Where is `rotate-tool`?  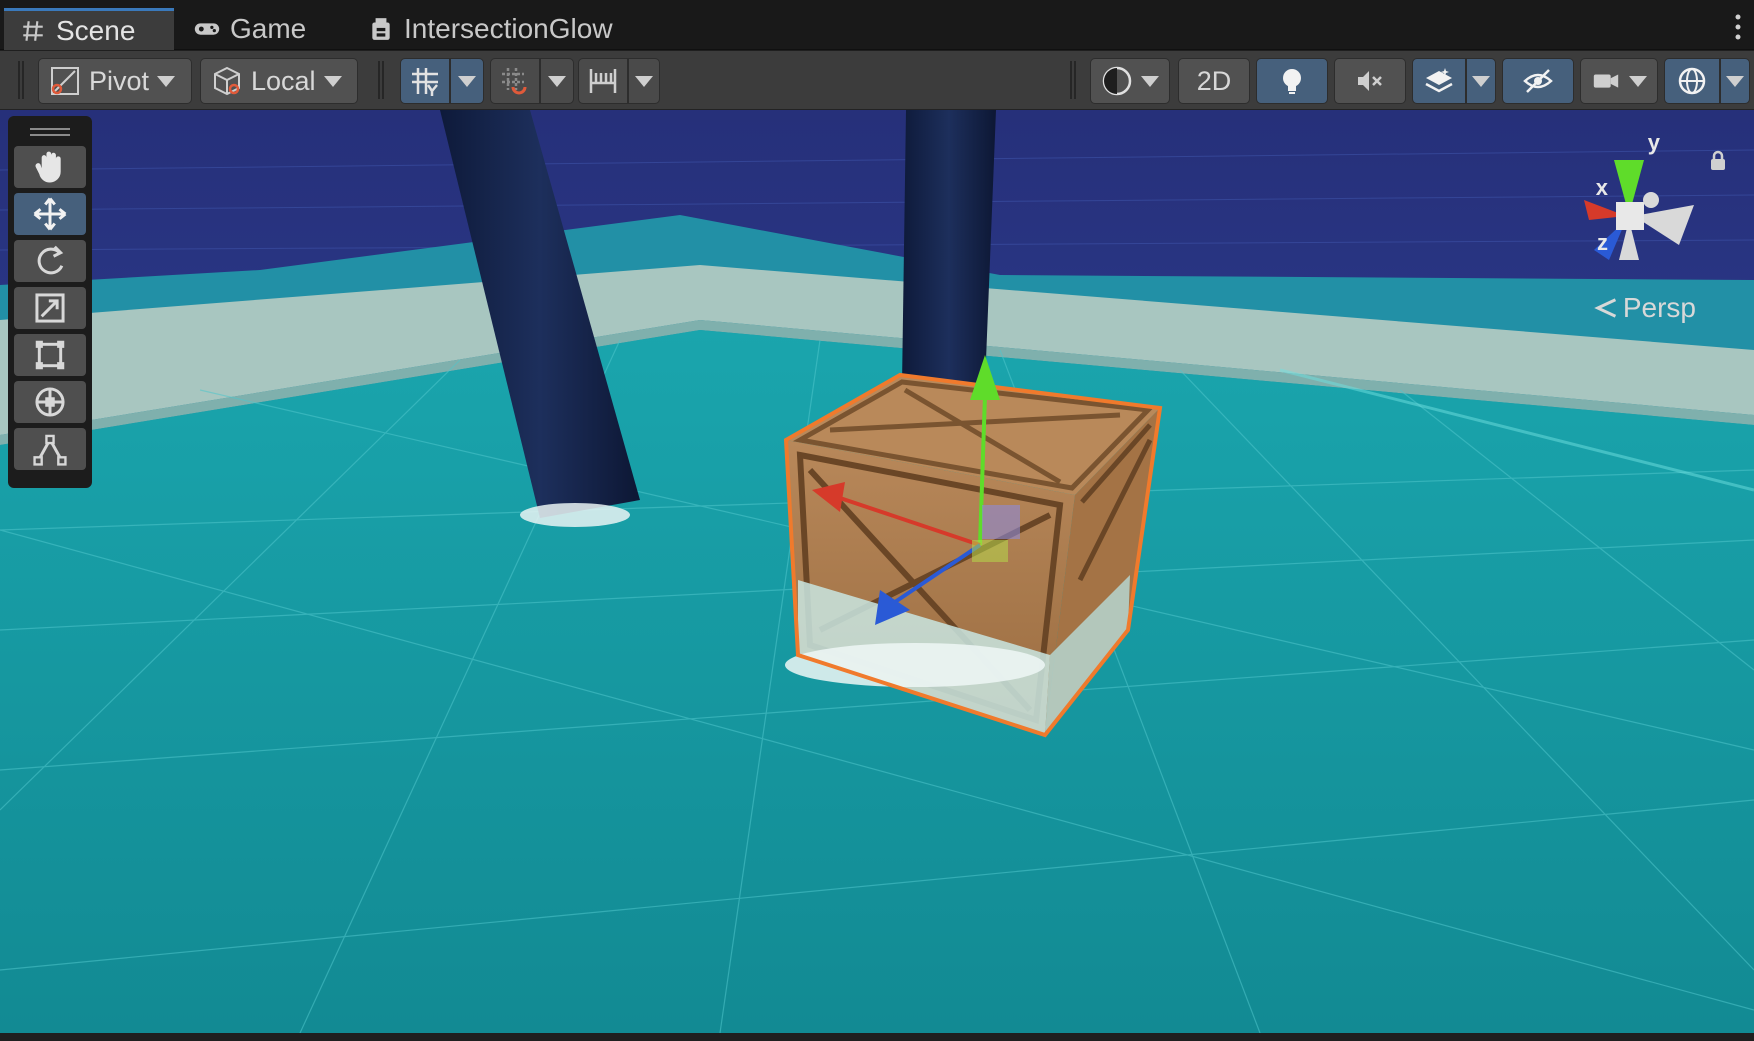
rotate-tool is located at coordinates (50, 261).